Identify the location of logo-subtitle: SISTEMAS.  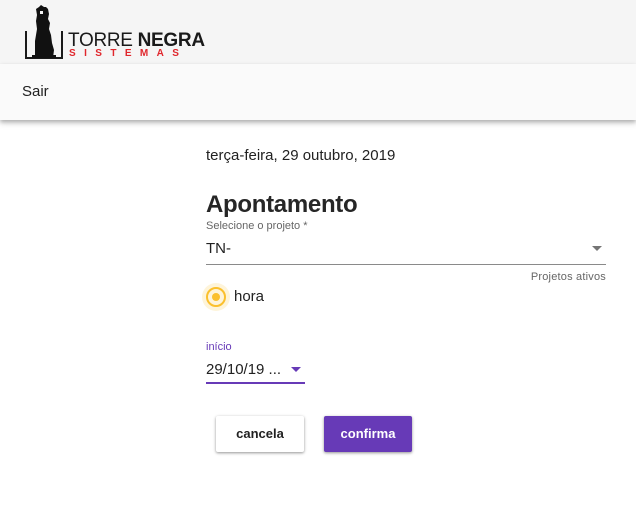
(128, 53).